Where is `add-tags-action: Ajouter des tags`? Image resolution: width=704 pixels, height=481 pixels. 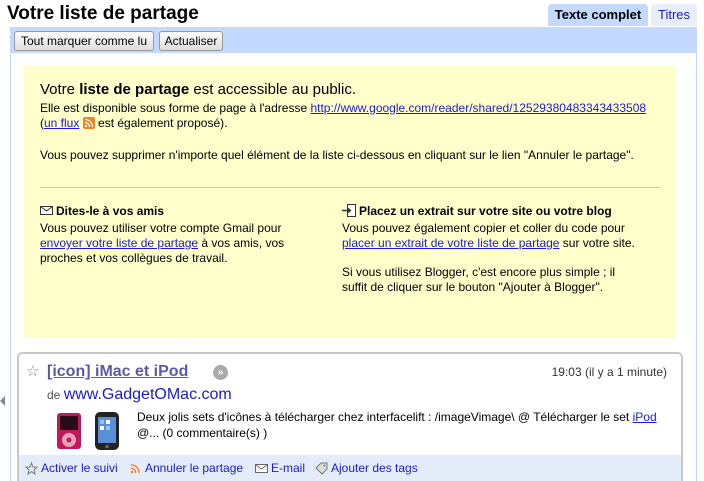
add-tags-action: Ajouter des tags is located at coordinates (366, 468).